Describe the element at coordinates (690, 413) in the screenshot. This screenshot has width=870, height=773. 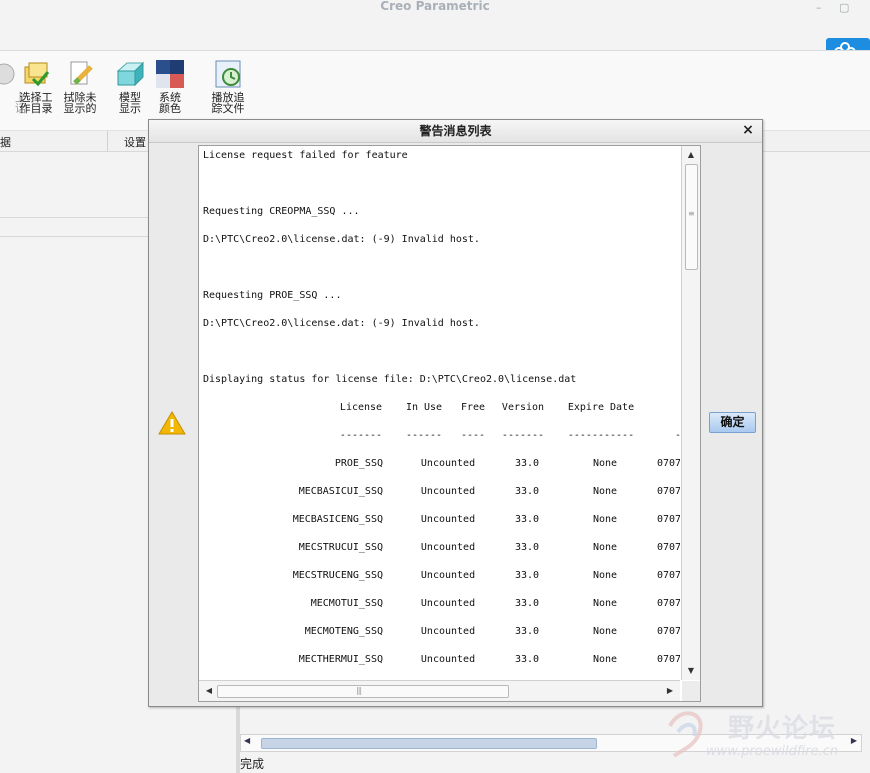
I see `vertical-scrollbar: ▲ ≡ ▼` at that location.